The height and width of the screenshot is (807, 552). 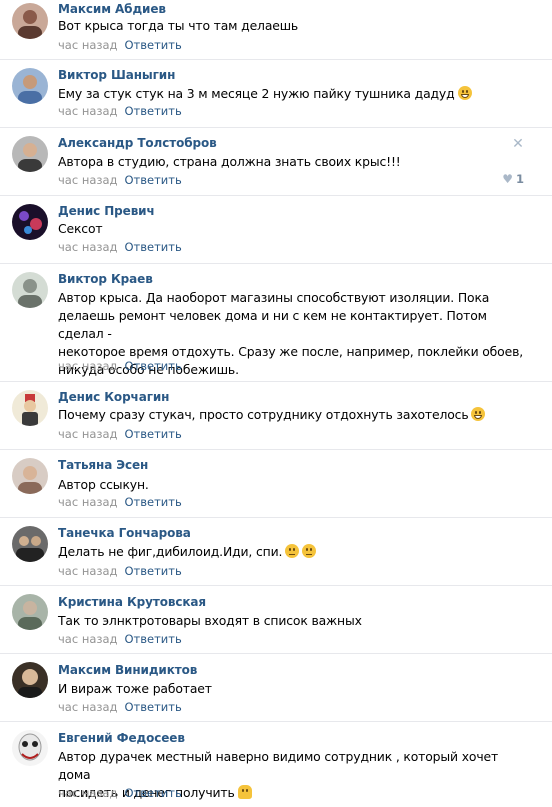 I want to click on thinking-emoji-icon, so click(x=292, y=551).